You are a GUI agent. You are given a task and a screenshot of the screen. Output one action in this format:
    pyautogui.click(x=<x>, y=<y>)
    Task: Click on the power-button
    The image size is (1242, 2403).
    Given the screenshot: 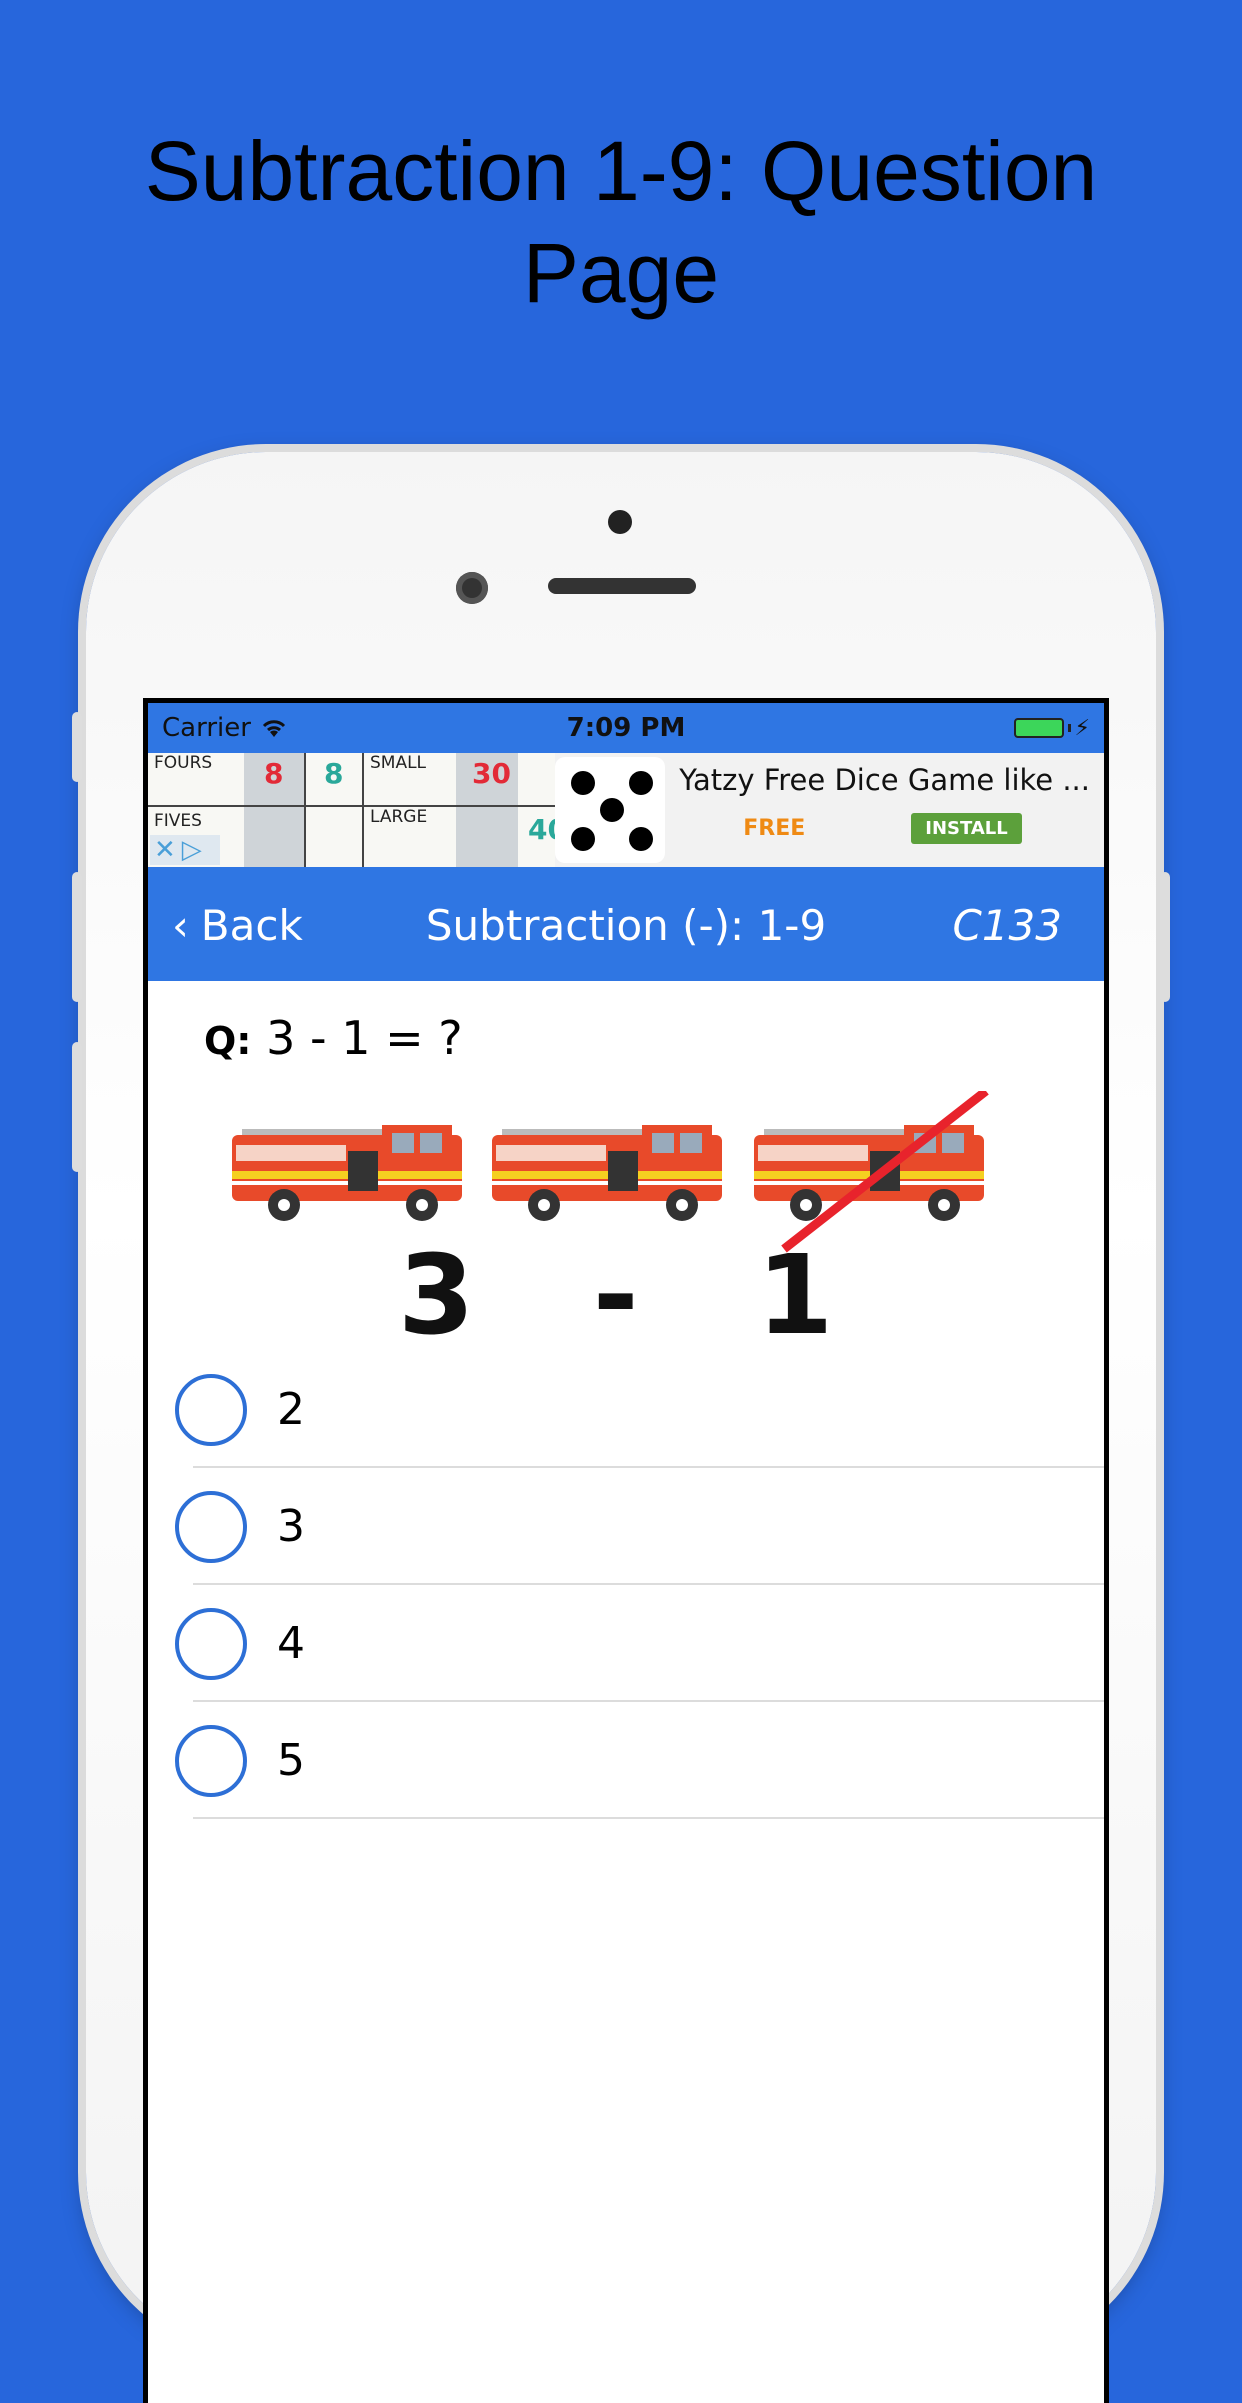 What is the action you would take?
    pyautogui.click(x=1165, y=937)
    